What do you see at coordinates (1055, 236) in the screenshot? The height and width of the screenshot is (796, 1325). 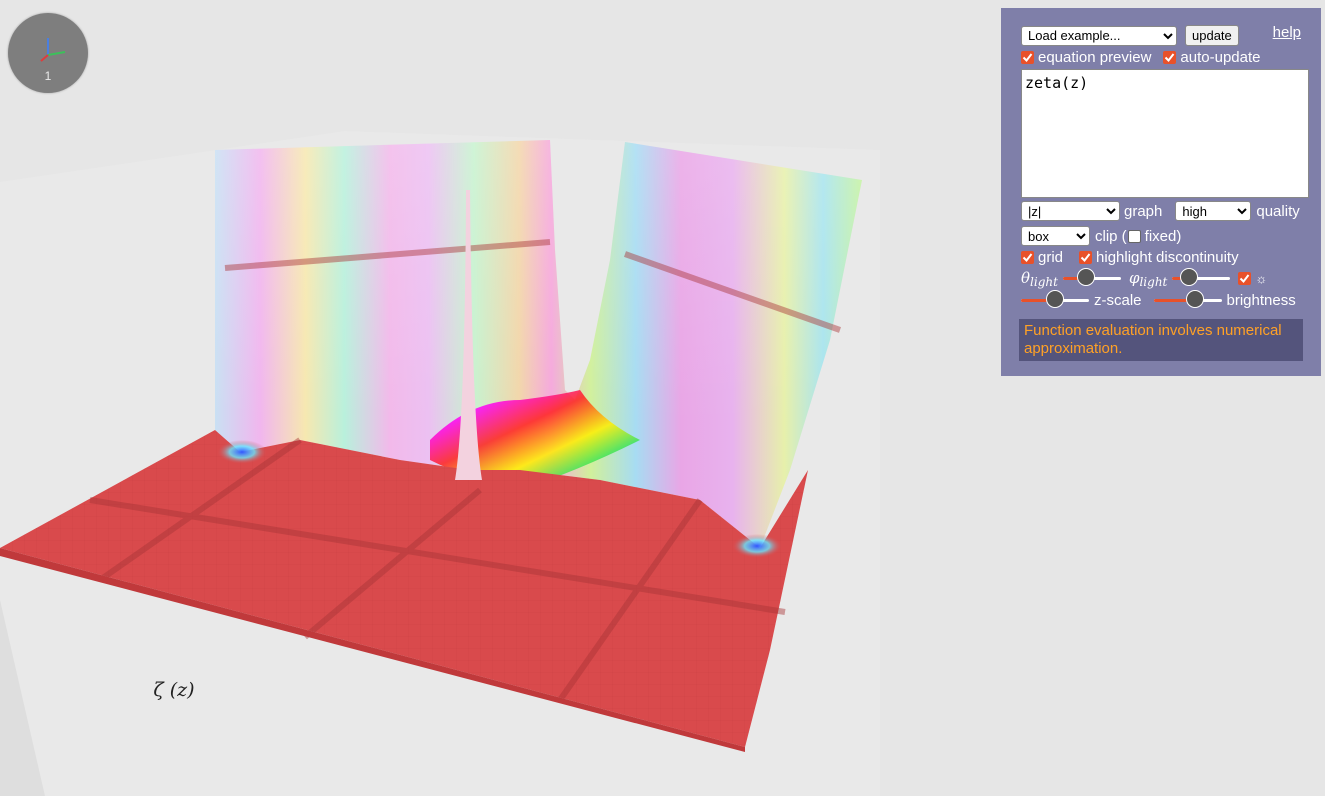 I see `clip-select: box` at bounding box center [1055, 236].